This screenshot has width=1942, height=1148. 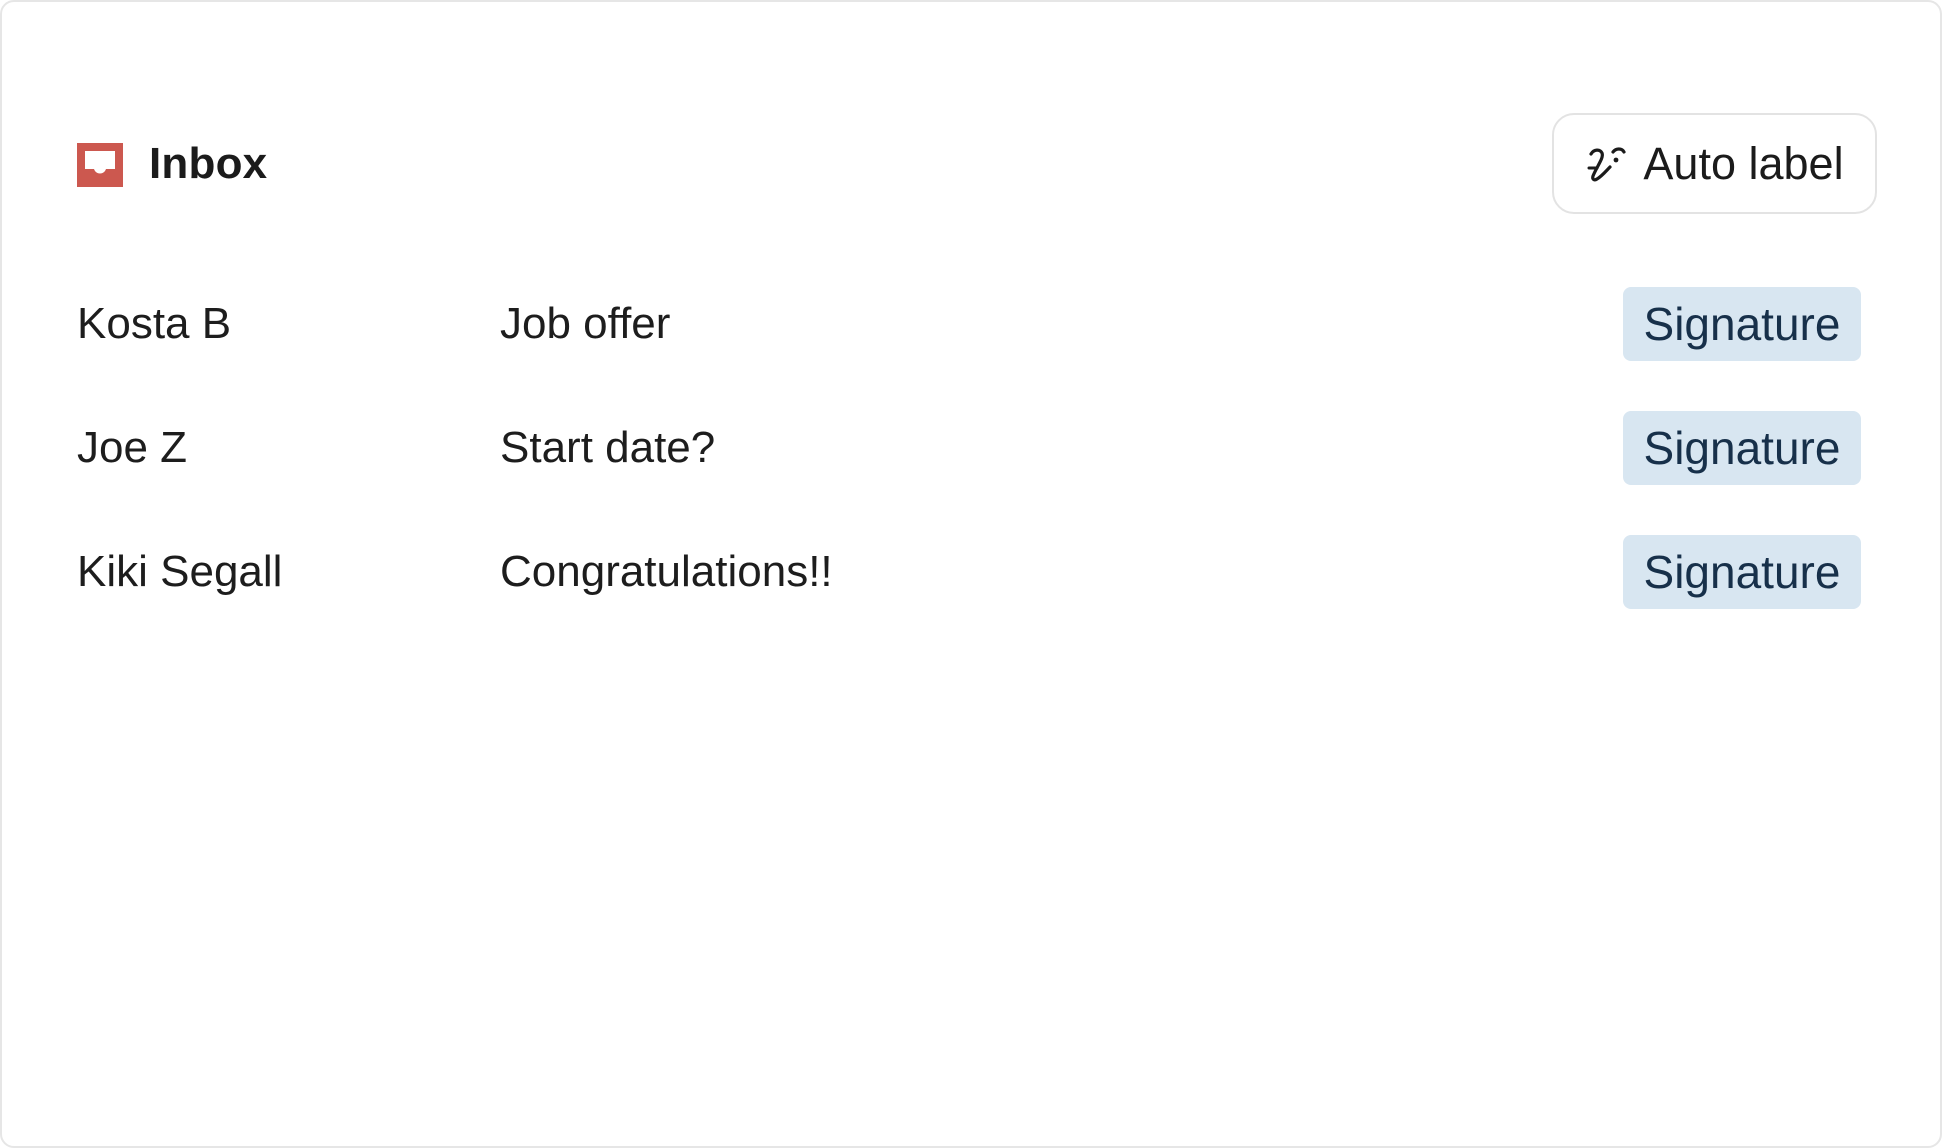 What do you see at coordinates (154, 323) in the screenshot?
I see `email-sender: Kosta B` at bounding box center [154, 323].